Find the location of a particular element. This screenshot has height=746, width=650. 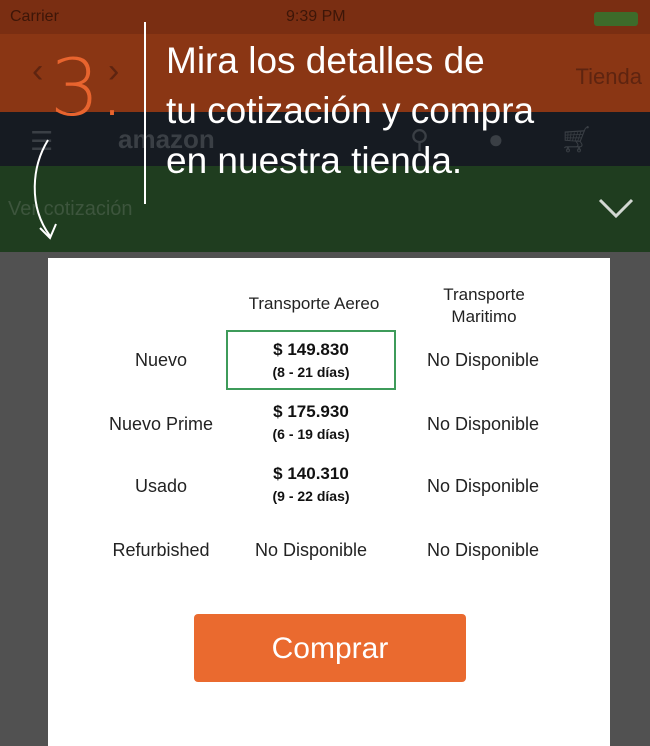

row-label-nuevo: Nuevo is located at coordinates (161, 360).